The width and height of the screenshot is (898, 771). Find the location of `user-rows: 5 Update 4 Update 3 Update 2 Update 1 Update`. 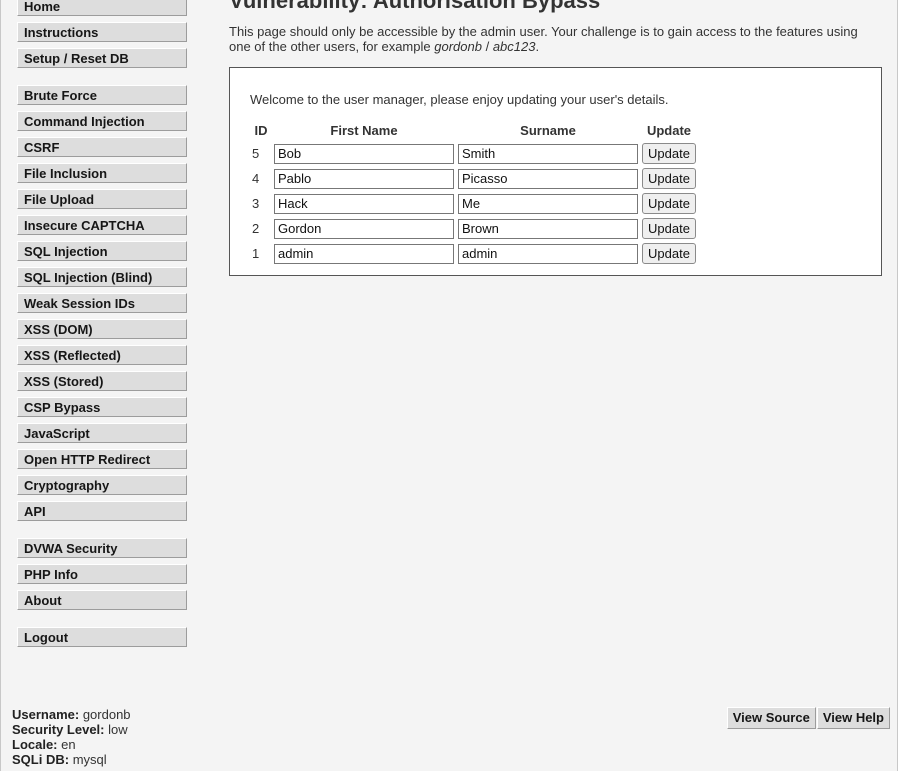

user-rows: 5 Update 4 Update 3 Update 2 Update 1 Update is located at coordinates (474, 203).